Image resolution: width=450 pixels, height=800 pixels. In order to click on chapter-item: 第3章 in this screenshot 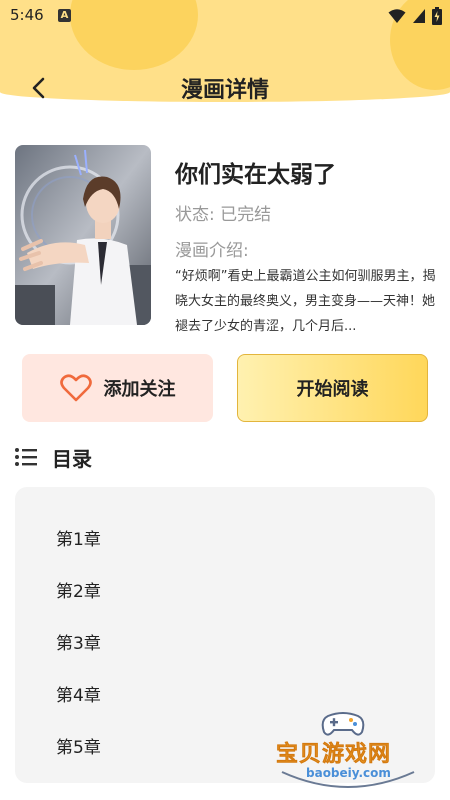, I will do `click(78, 641)`.